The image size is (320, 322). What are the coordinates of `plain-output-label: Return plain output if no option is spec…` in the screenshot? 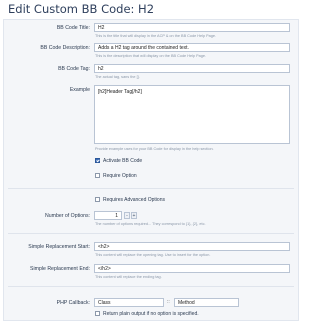 It's located at (151, 314).